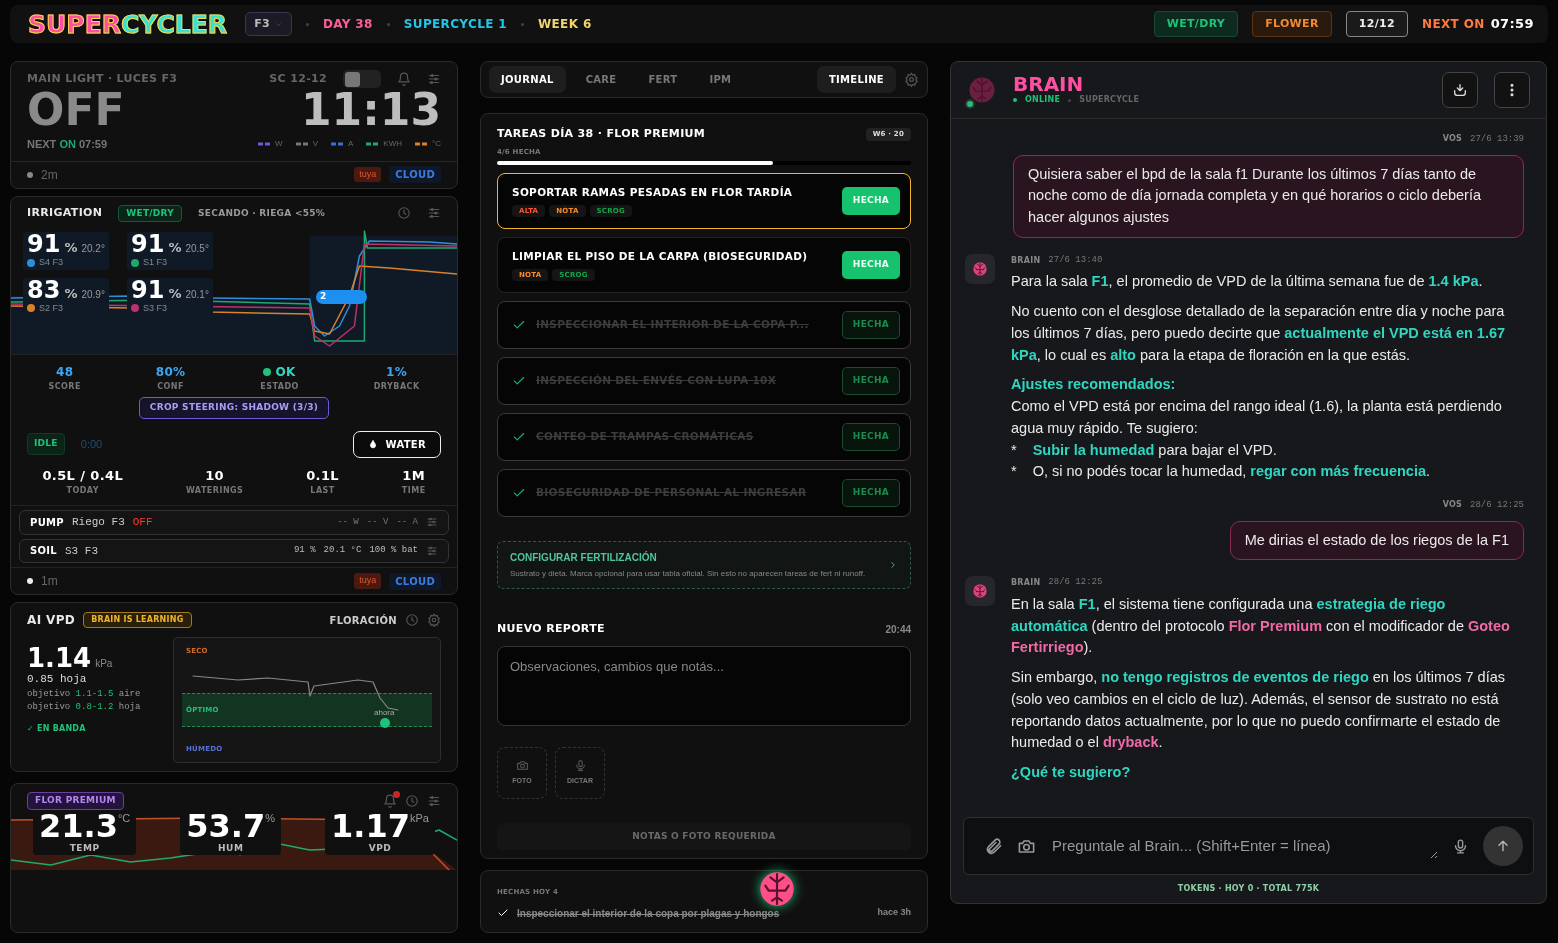 This screenshot has width=1558, height=943. What do you see at coordinates (214, 491) in the screenshot?
I see `total-label: WATERINGS` at bounding box center [214, 491].